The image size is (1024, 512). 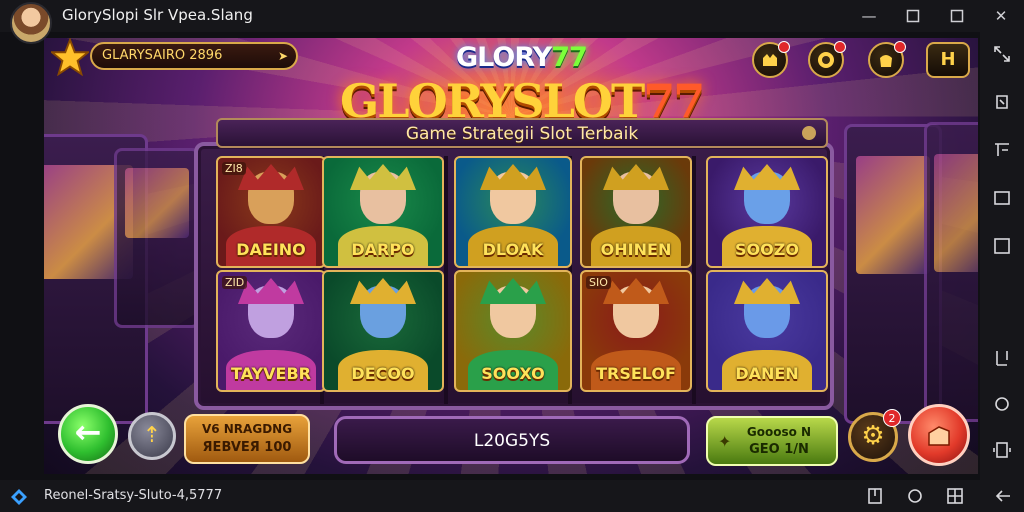 I want to click on shake-icon, so click(x=1002, y=450).